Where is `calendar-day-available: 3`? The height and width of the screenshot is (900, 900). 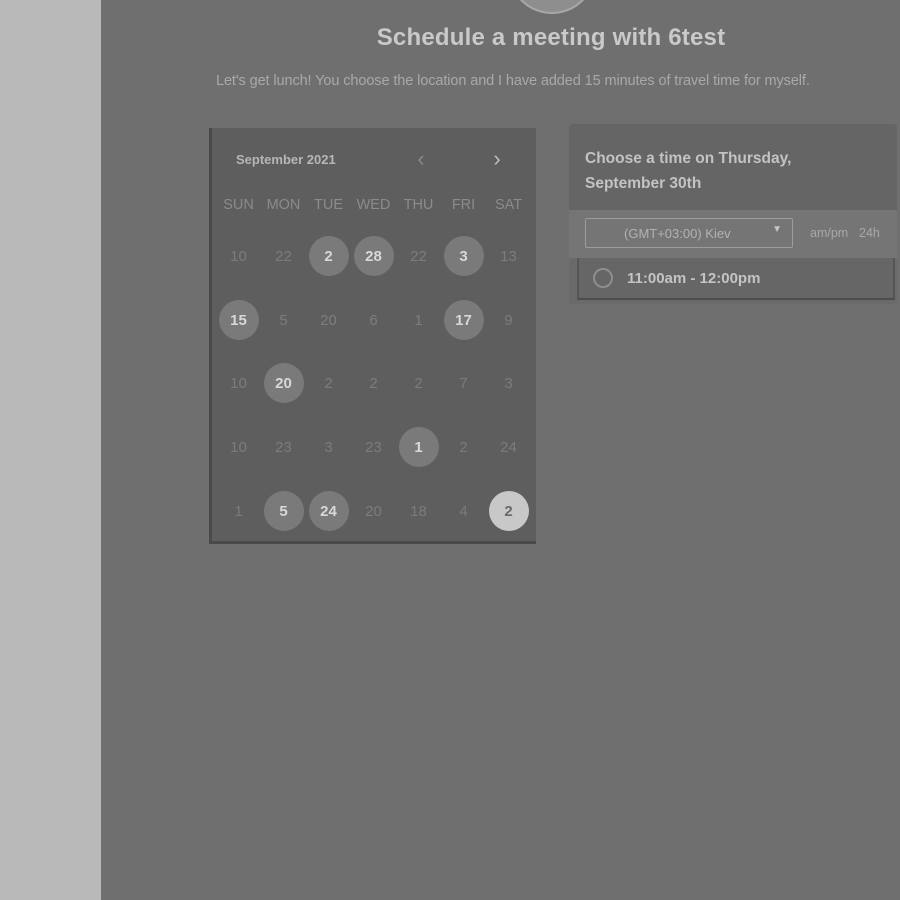
calendar-day-available: 3 is located at coordinates (463, 256).